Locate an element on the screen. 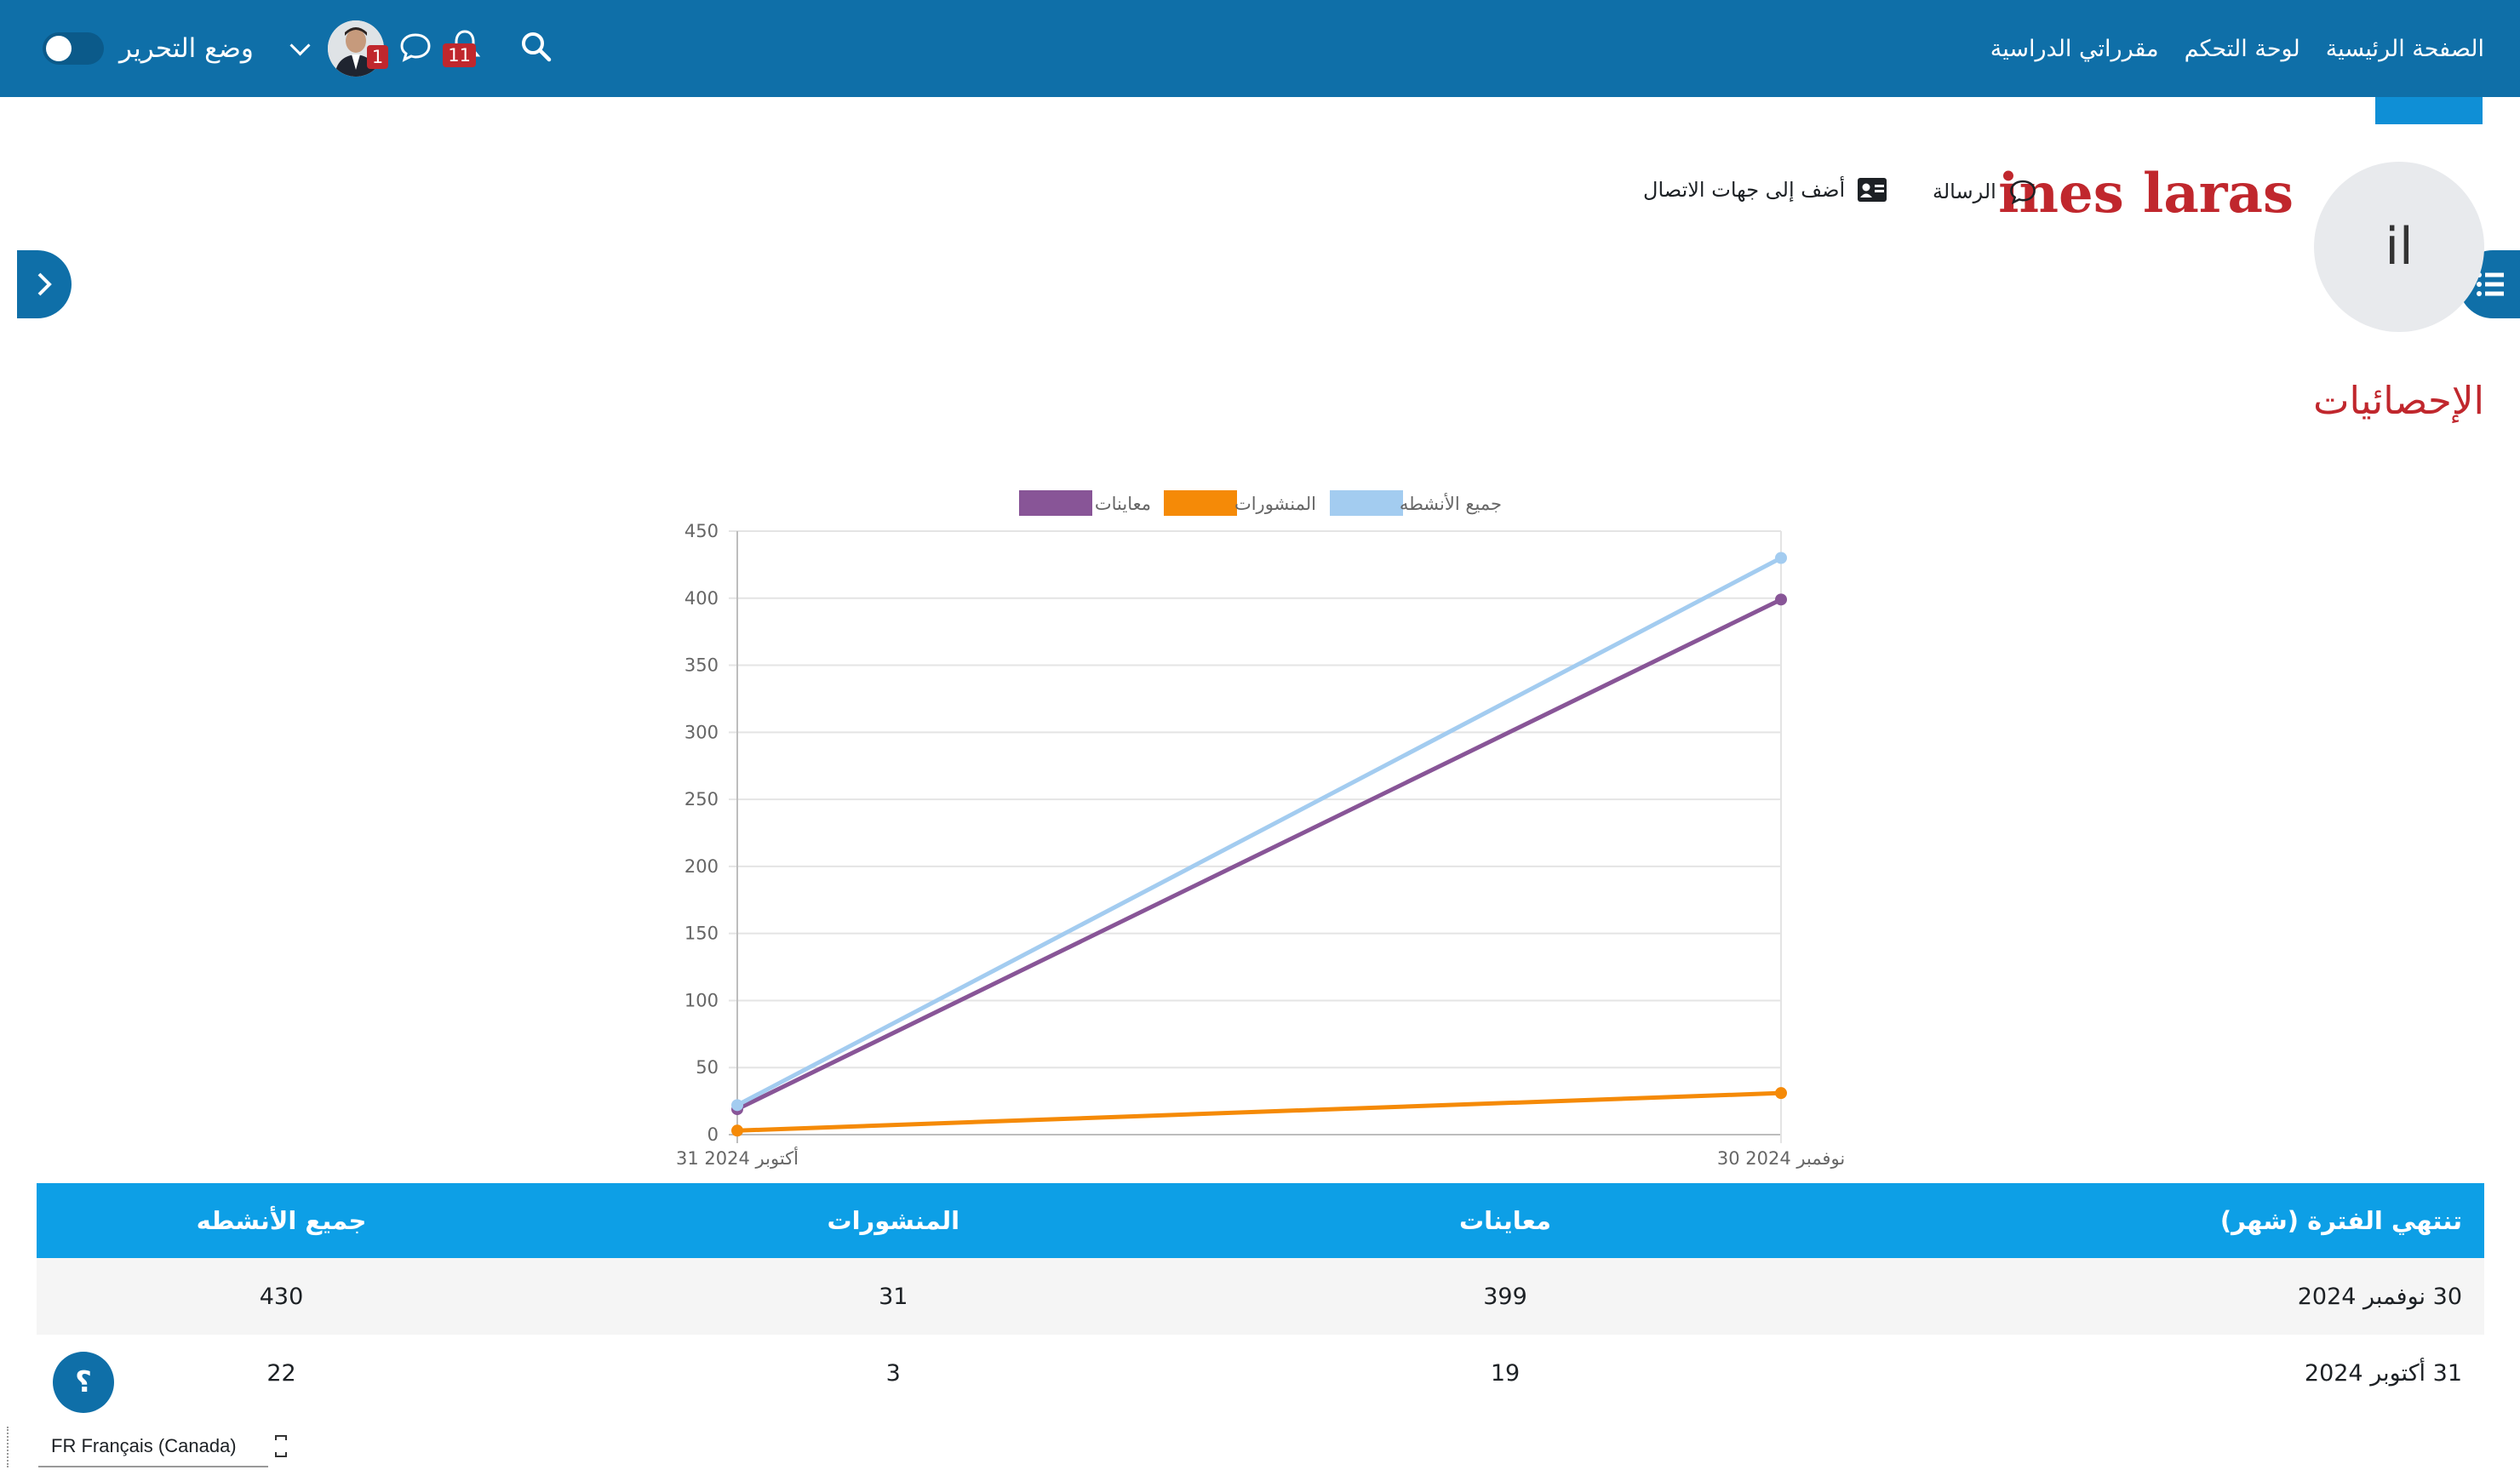  y-tick-label: 350 is located at coordinates (701, 665).